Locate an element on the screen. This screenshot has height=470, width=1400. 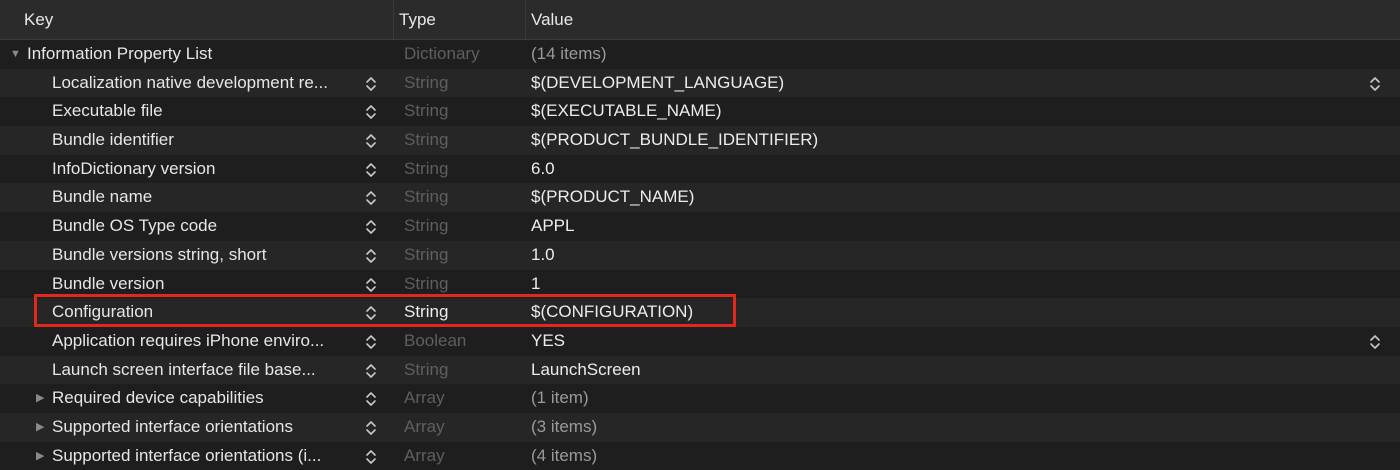
row-type: Dictionary is located at coordinates (442, 53).